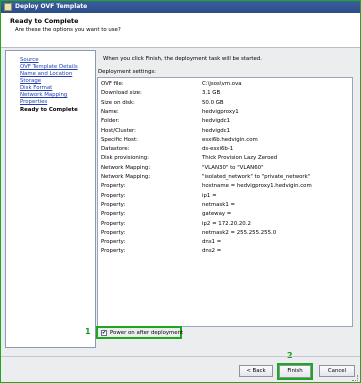 This screenshot has height=383, width=361. Describe the element at coordinates (125, 158) in the screenshot. I see `settings-key: Disk provisioning:` at that location.